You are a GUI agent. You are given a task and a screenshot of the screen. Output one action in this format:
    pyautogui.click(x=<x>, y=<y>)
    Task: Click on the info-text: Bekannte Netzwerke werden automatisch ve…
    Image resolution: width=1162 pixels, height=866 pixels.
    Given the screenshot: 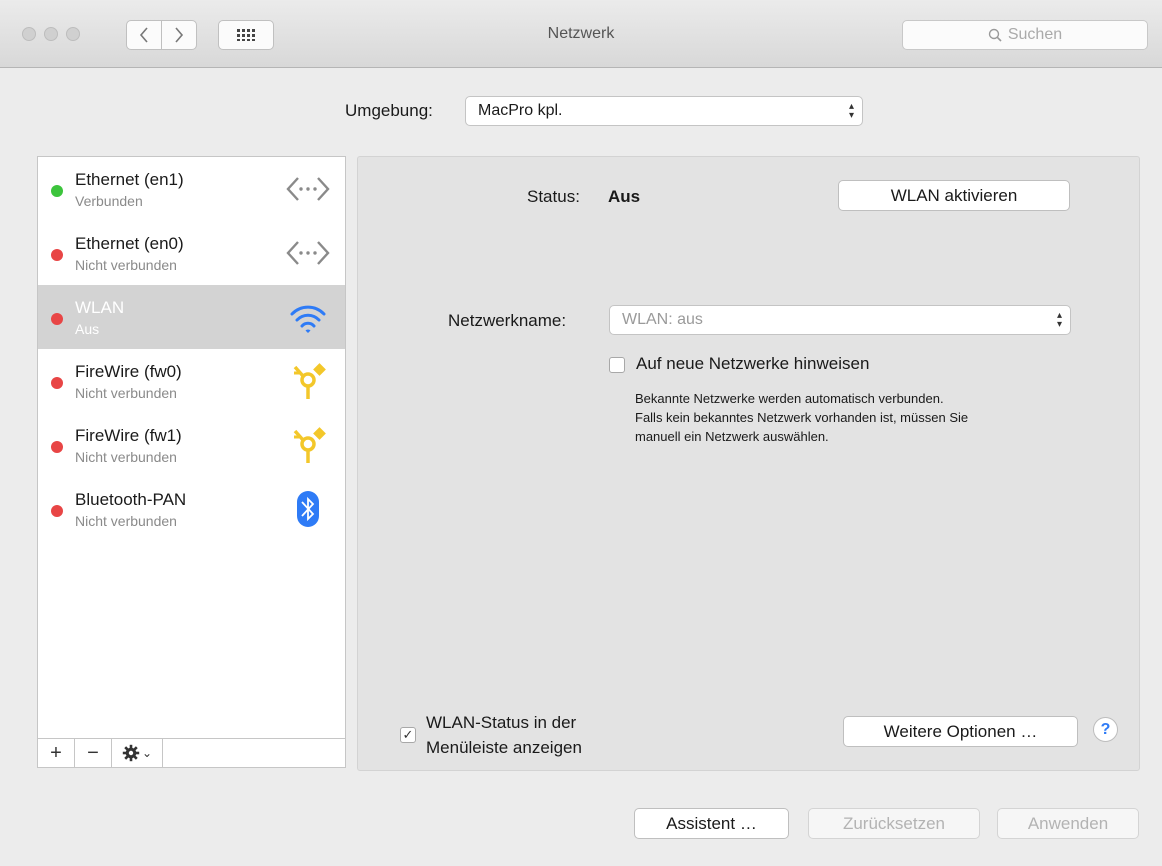 What is the action you would take?
    pyautogui.click(x=801, y=417)
    